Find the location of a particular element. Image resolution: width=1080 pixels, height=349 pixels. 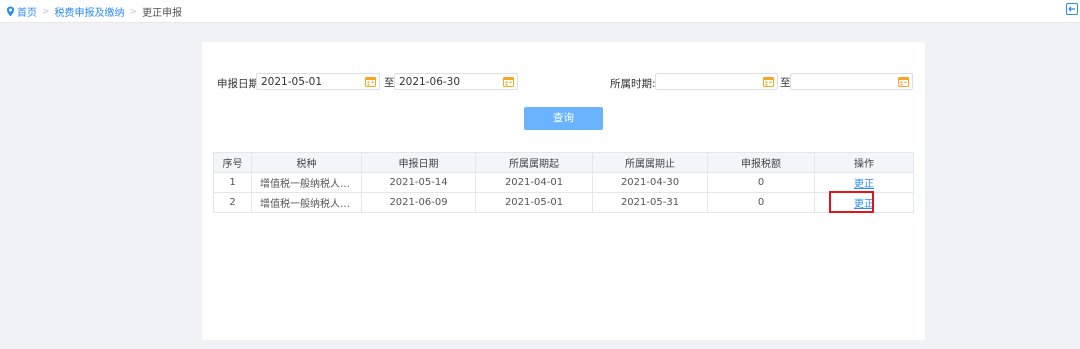

header-declare-date: 申报日期 is located at coordinates (418, 162).